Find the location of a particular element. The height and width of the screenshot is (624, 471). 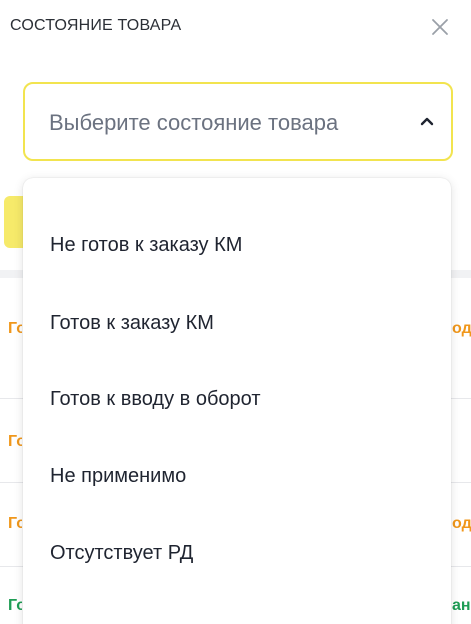

panel-title: СОСТОЯНИЕ ТОВАРА is located at coordinates (96, 25).